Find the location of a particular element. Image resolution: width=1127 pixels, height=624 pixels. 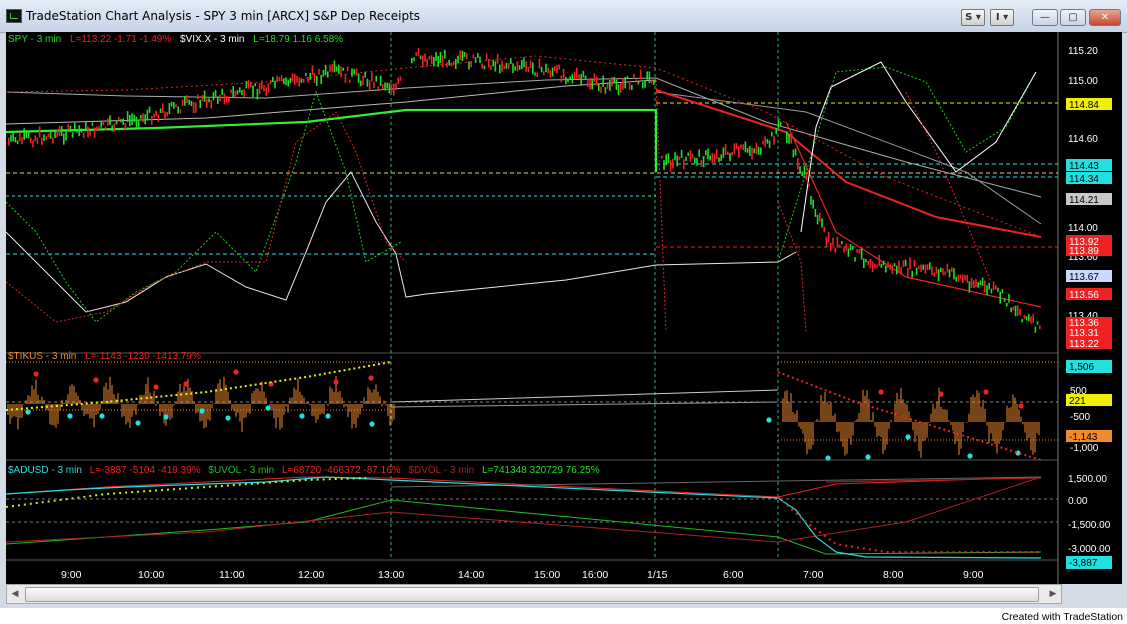

chart-app-icon is located at coordinates (14, 16).